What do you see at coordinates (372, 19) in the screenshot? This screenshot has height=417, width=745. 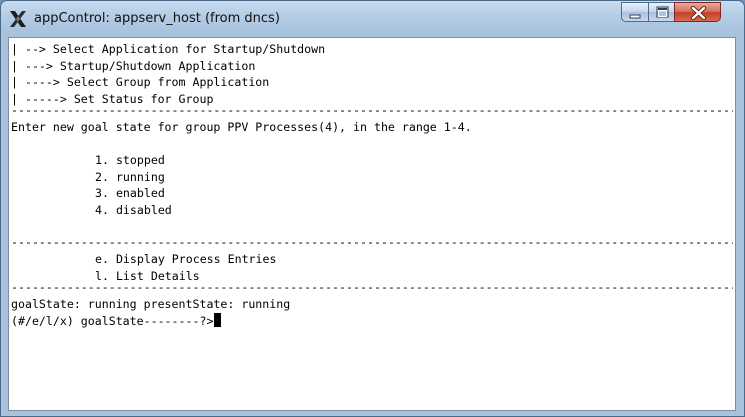 I see `title-bar: appControl: appserv_host (from dncs)` at bounding box center [372, 19].